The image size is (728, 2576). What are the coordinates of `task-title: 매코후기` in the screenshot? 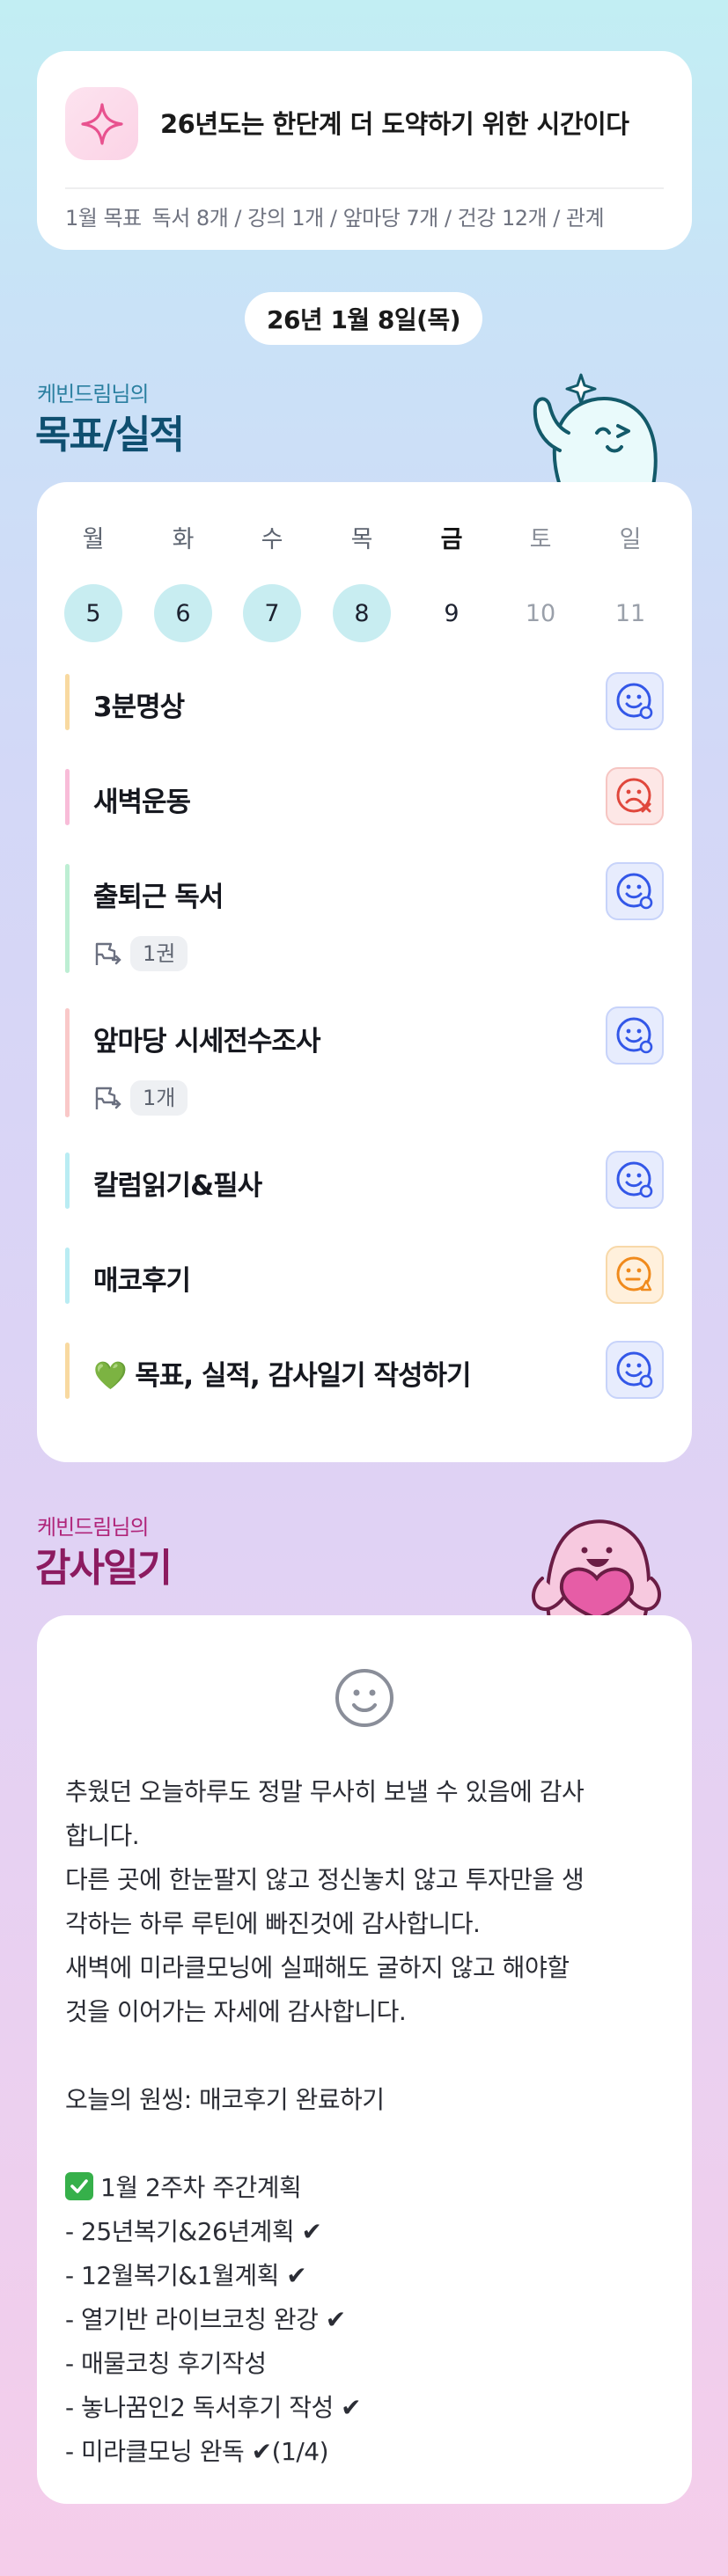 It's located at (142, 1281).